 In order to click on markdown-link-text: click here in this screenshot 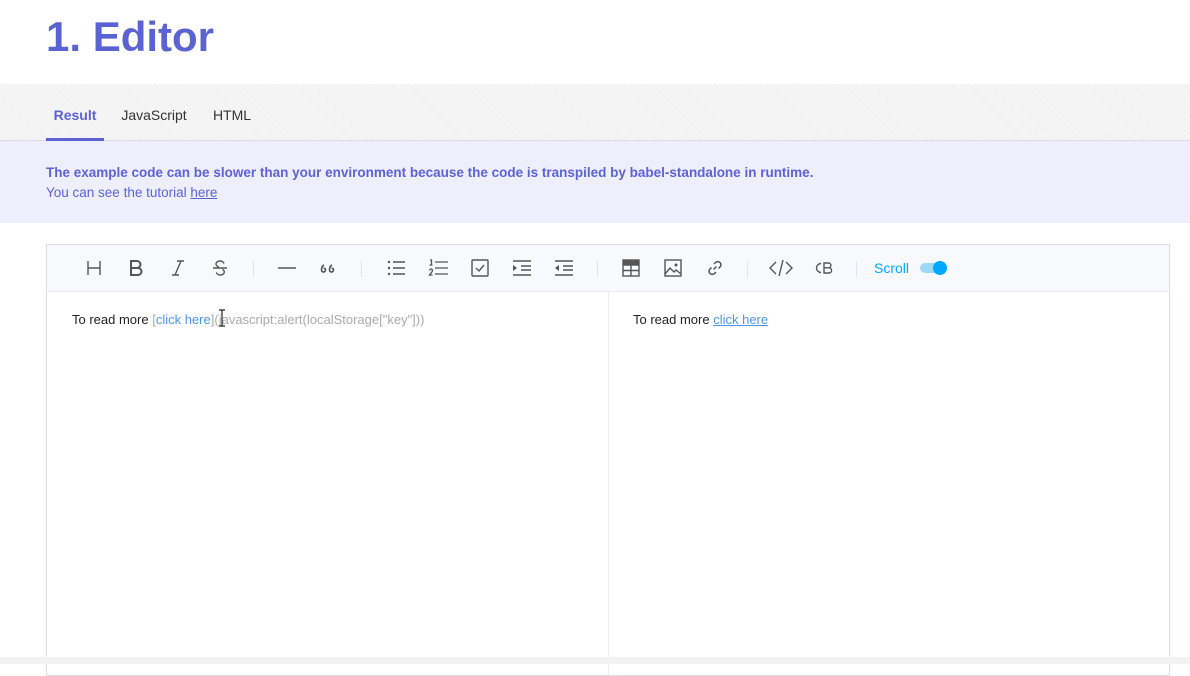, I will do `click(183, 319)`.